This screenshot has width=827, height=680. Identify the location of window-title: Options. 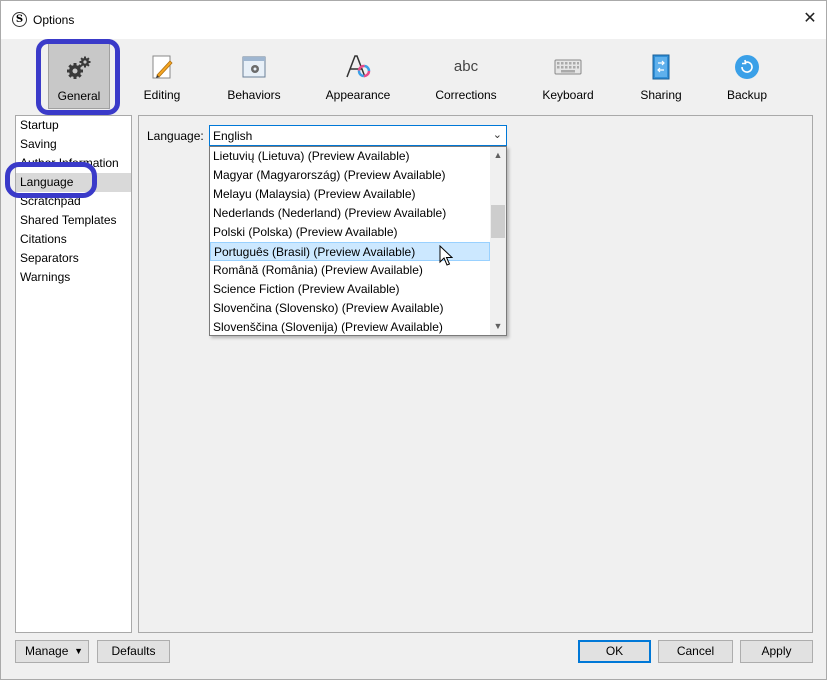
(54, 20).